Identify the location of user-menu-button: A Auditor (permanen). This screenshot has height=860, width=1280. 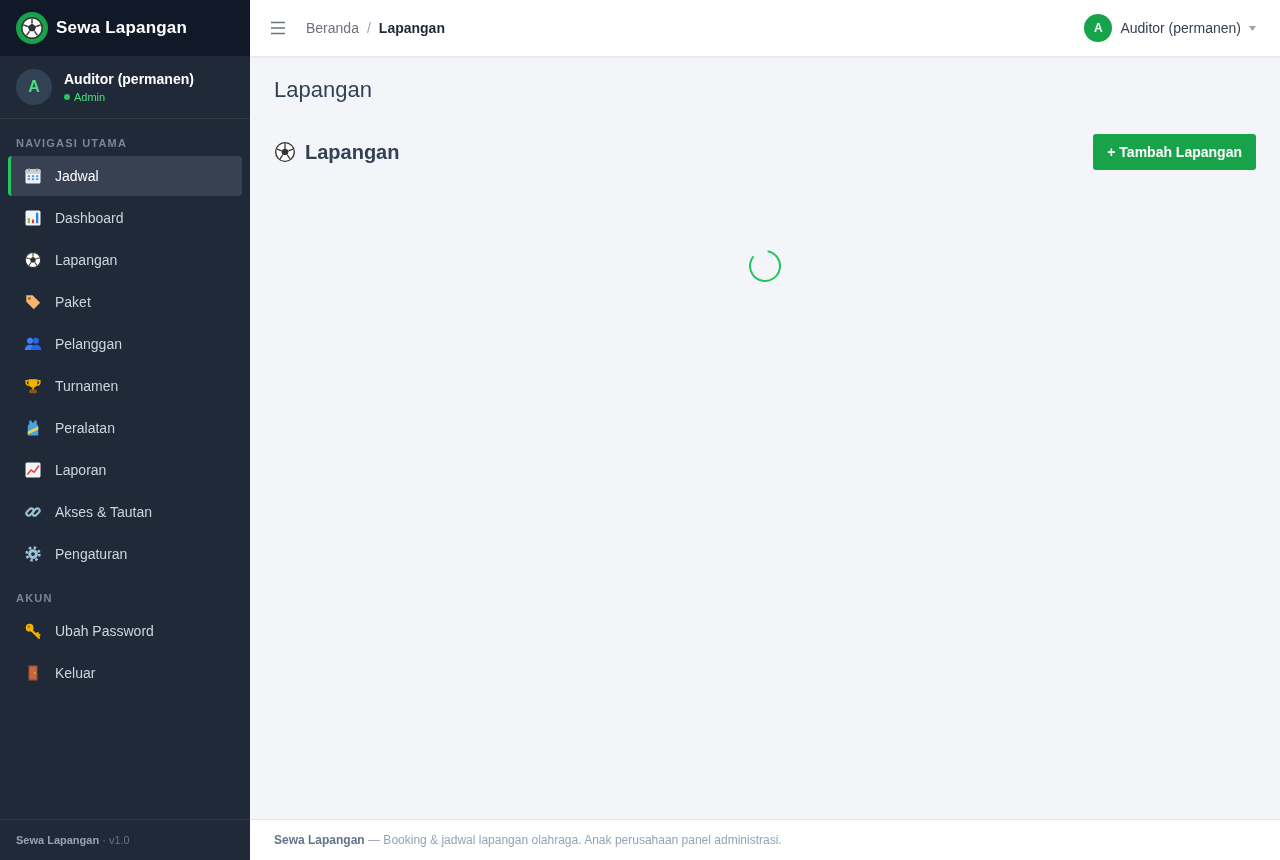
(1170, 28).